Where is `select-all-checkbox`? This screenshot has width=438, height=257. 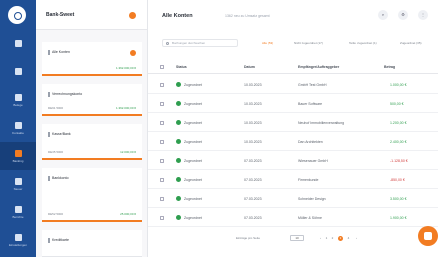 select-all-checkbox is located at coordinates (162, 67).